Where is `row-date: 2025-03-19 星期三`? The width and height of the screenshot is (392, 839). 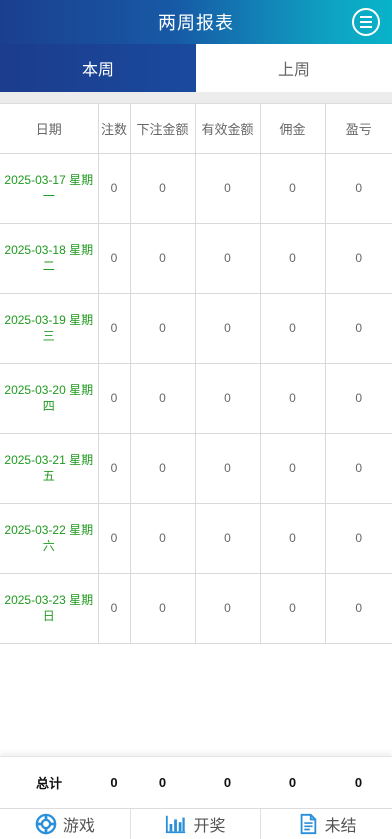
row-date: 2025-03-19 星期三 is located at coordinates (49, 328).